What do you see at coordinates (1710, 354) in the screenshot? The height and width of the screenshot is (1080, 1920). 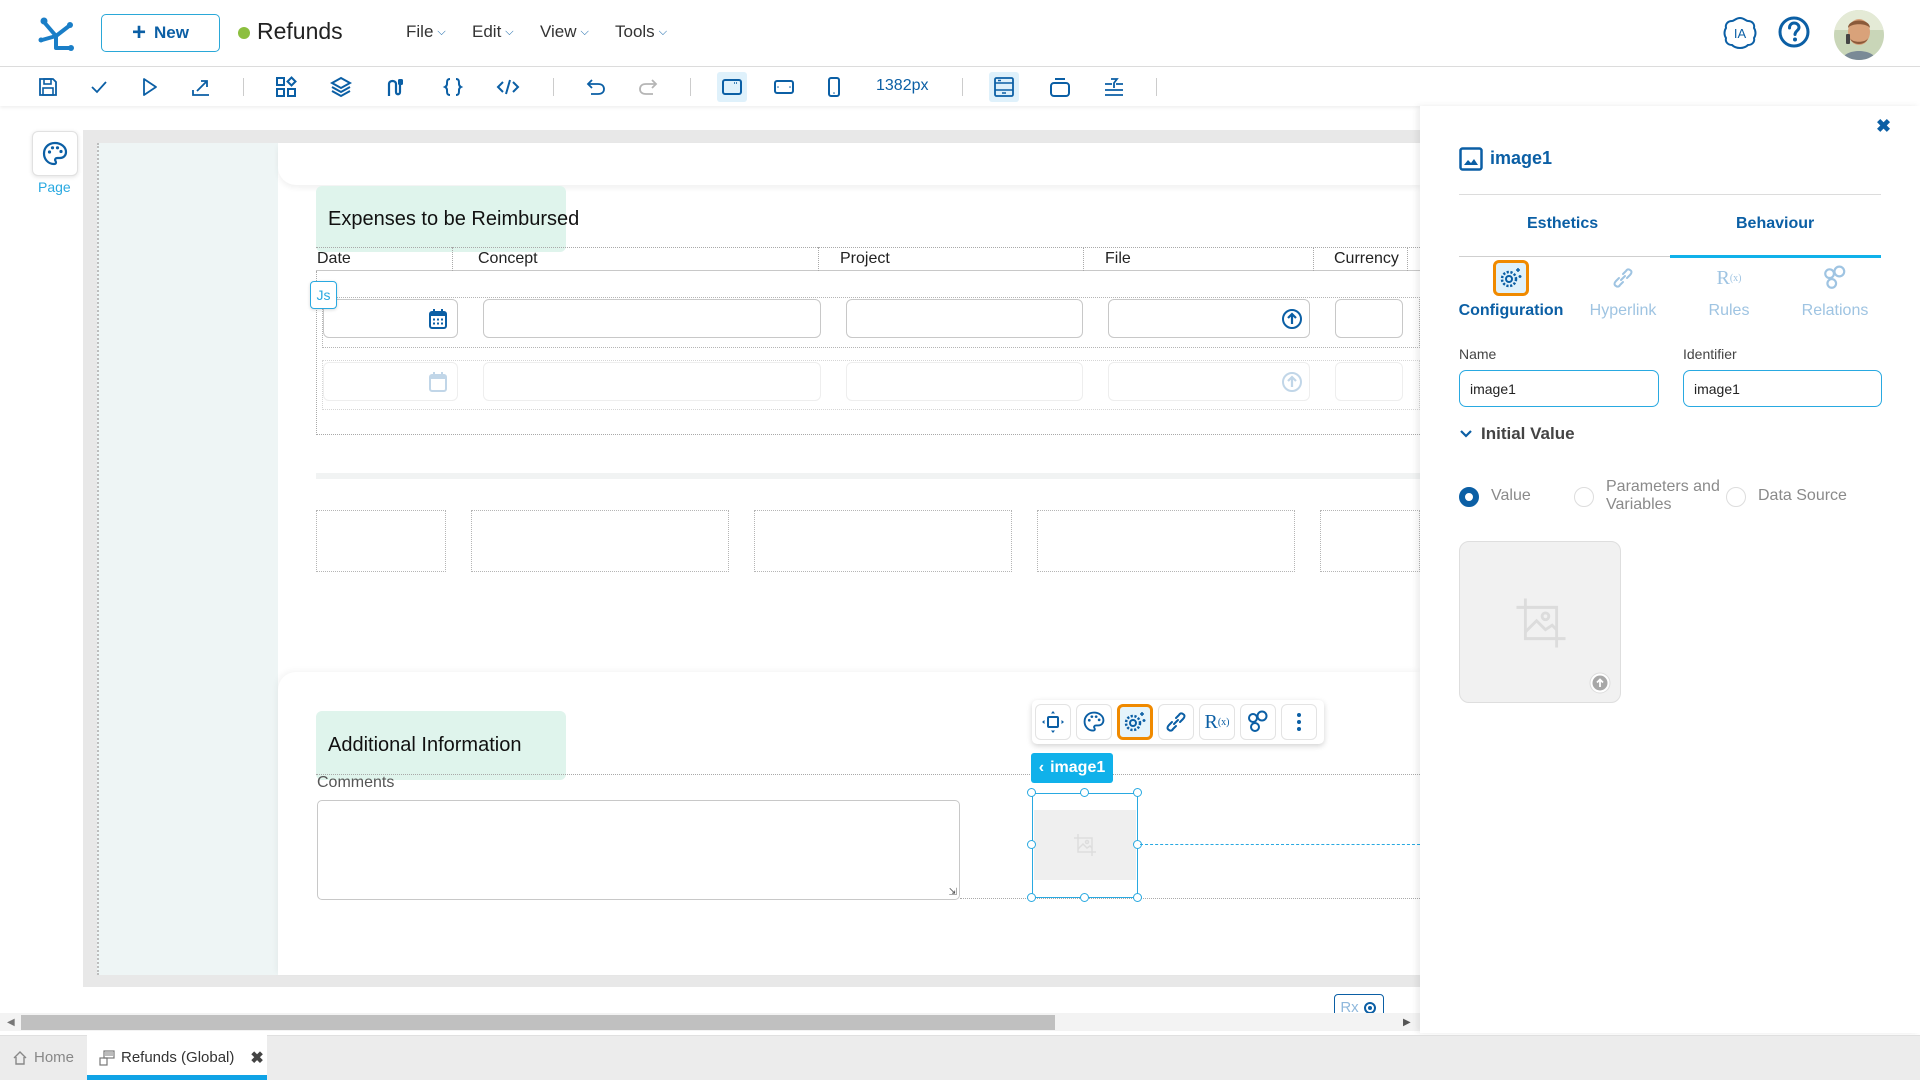 I see `identifier-label: Identifier` at bounding box center [1710, 354].